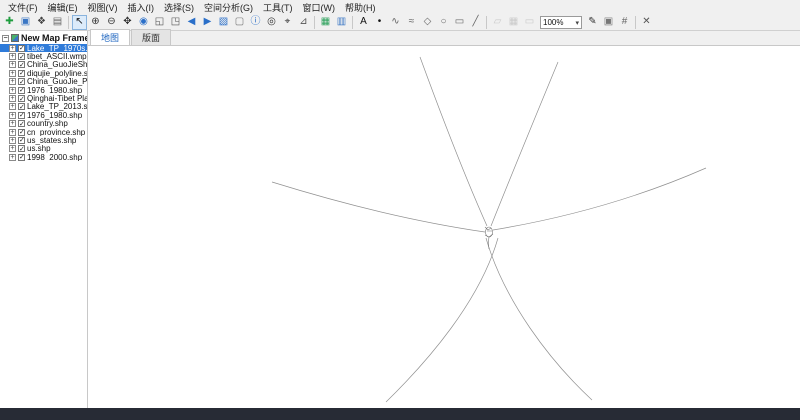  Describe the element at coordinates (255, 22) in the screenshot. I see `identify-icon: ⓘ` at that location.